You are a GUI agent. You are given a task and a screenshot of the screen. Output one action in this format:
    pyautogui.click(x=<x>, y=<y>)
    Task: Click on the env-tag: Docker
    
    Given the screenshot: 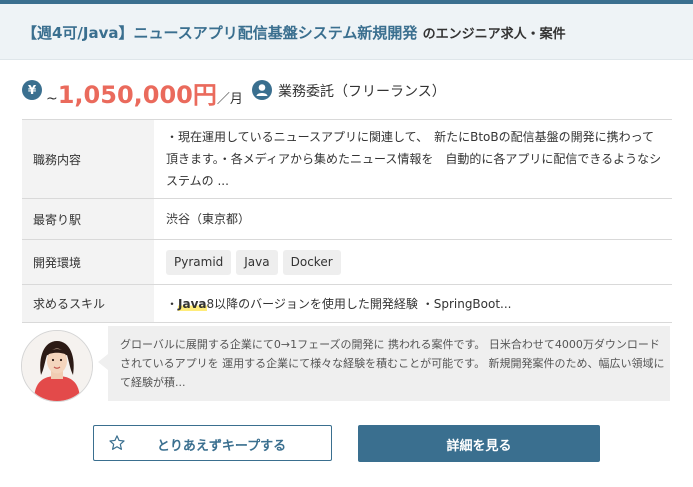 What is the action you would take?
    pyautogui.click(x=311, y=262)
    